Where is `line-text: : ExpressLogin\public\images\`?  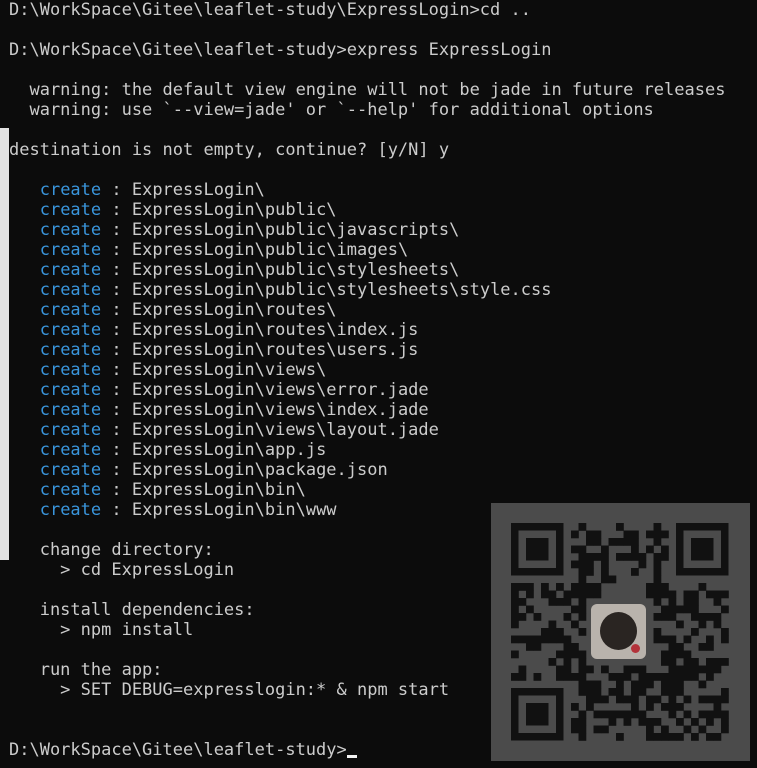 line-text: : ExpressLogin\public\images\ is located at coordinates (255, 250).